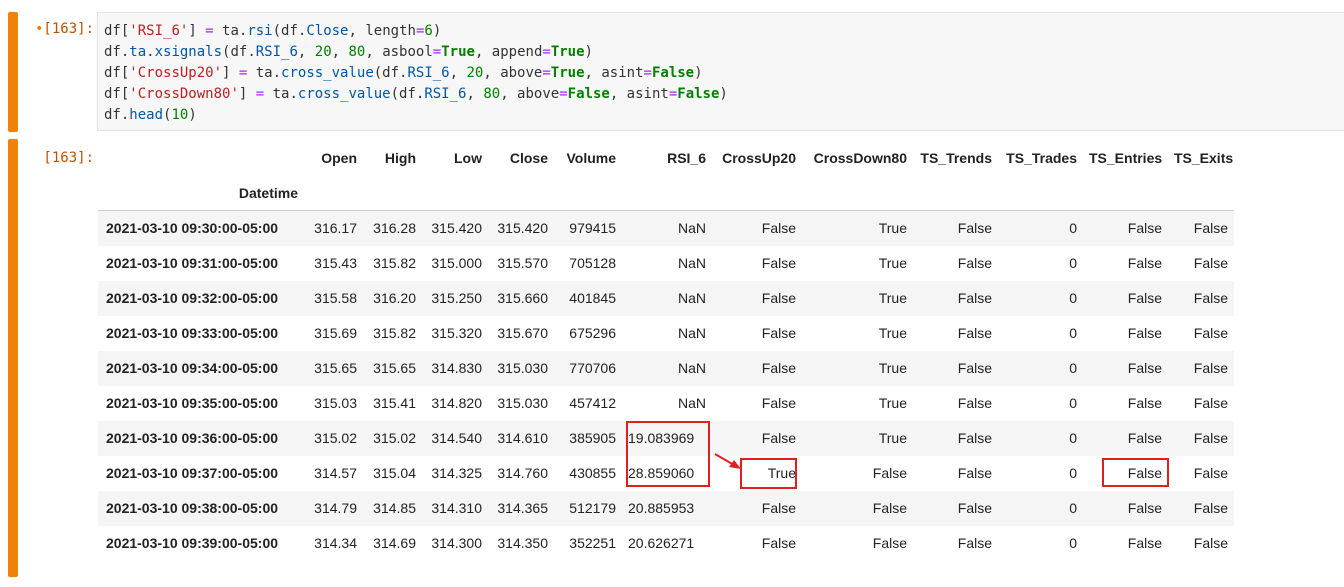  What do you see at coordinates (592, 543) in the screenshot?
I see `table-cell: 352251` at bounding box center [592, 543].